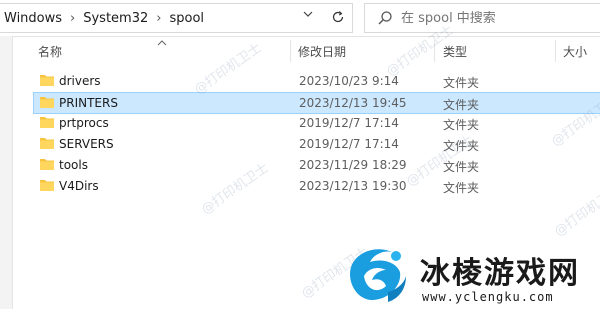  What do you see at coordinates (186, 18) in the screenshot?
I see `breadcrumb-spool: spool` at bounding box center [186, 18].